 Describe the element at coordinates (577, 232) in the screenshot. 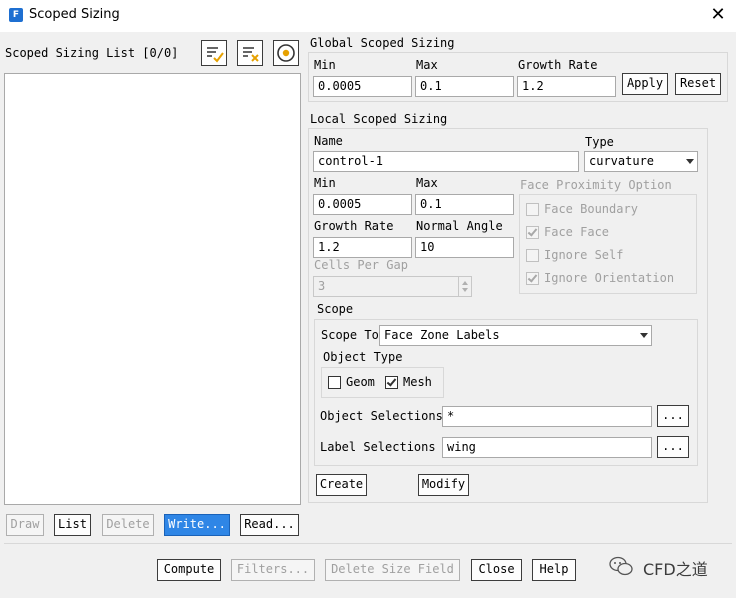

I see `face-face-label: Face Face` at that location.